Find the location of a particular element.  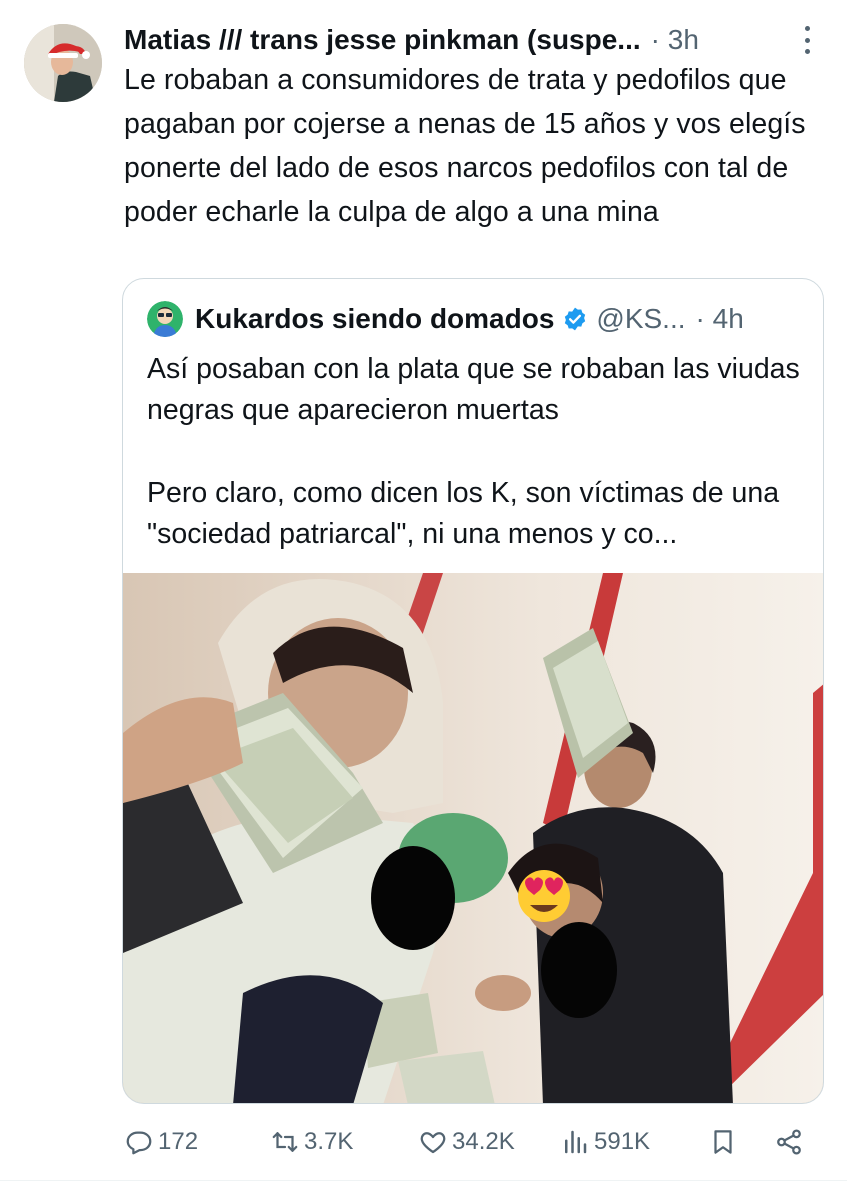

quoted-tweet-header: Kukardos siendo domados @KS... · 4h is located at coordinates (477, 319).